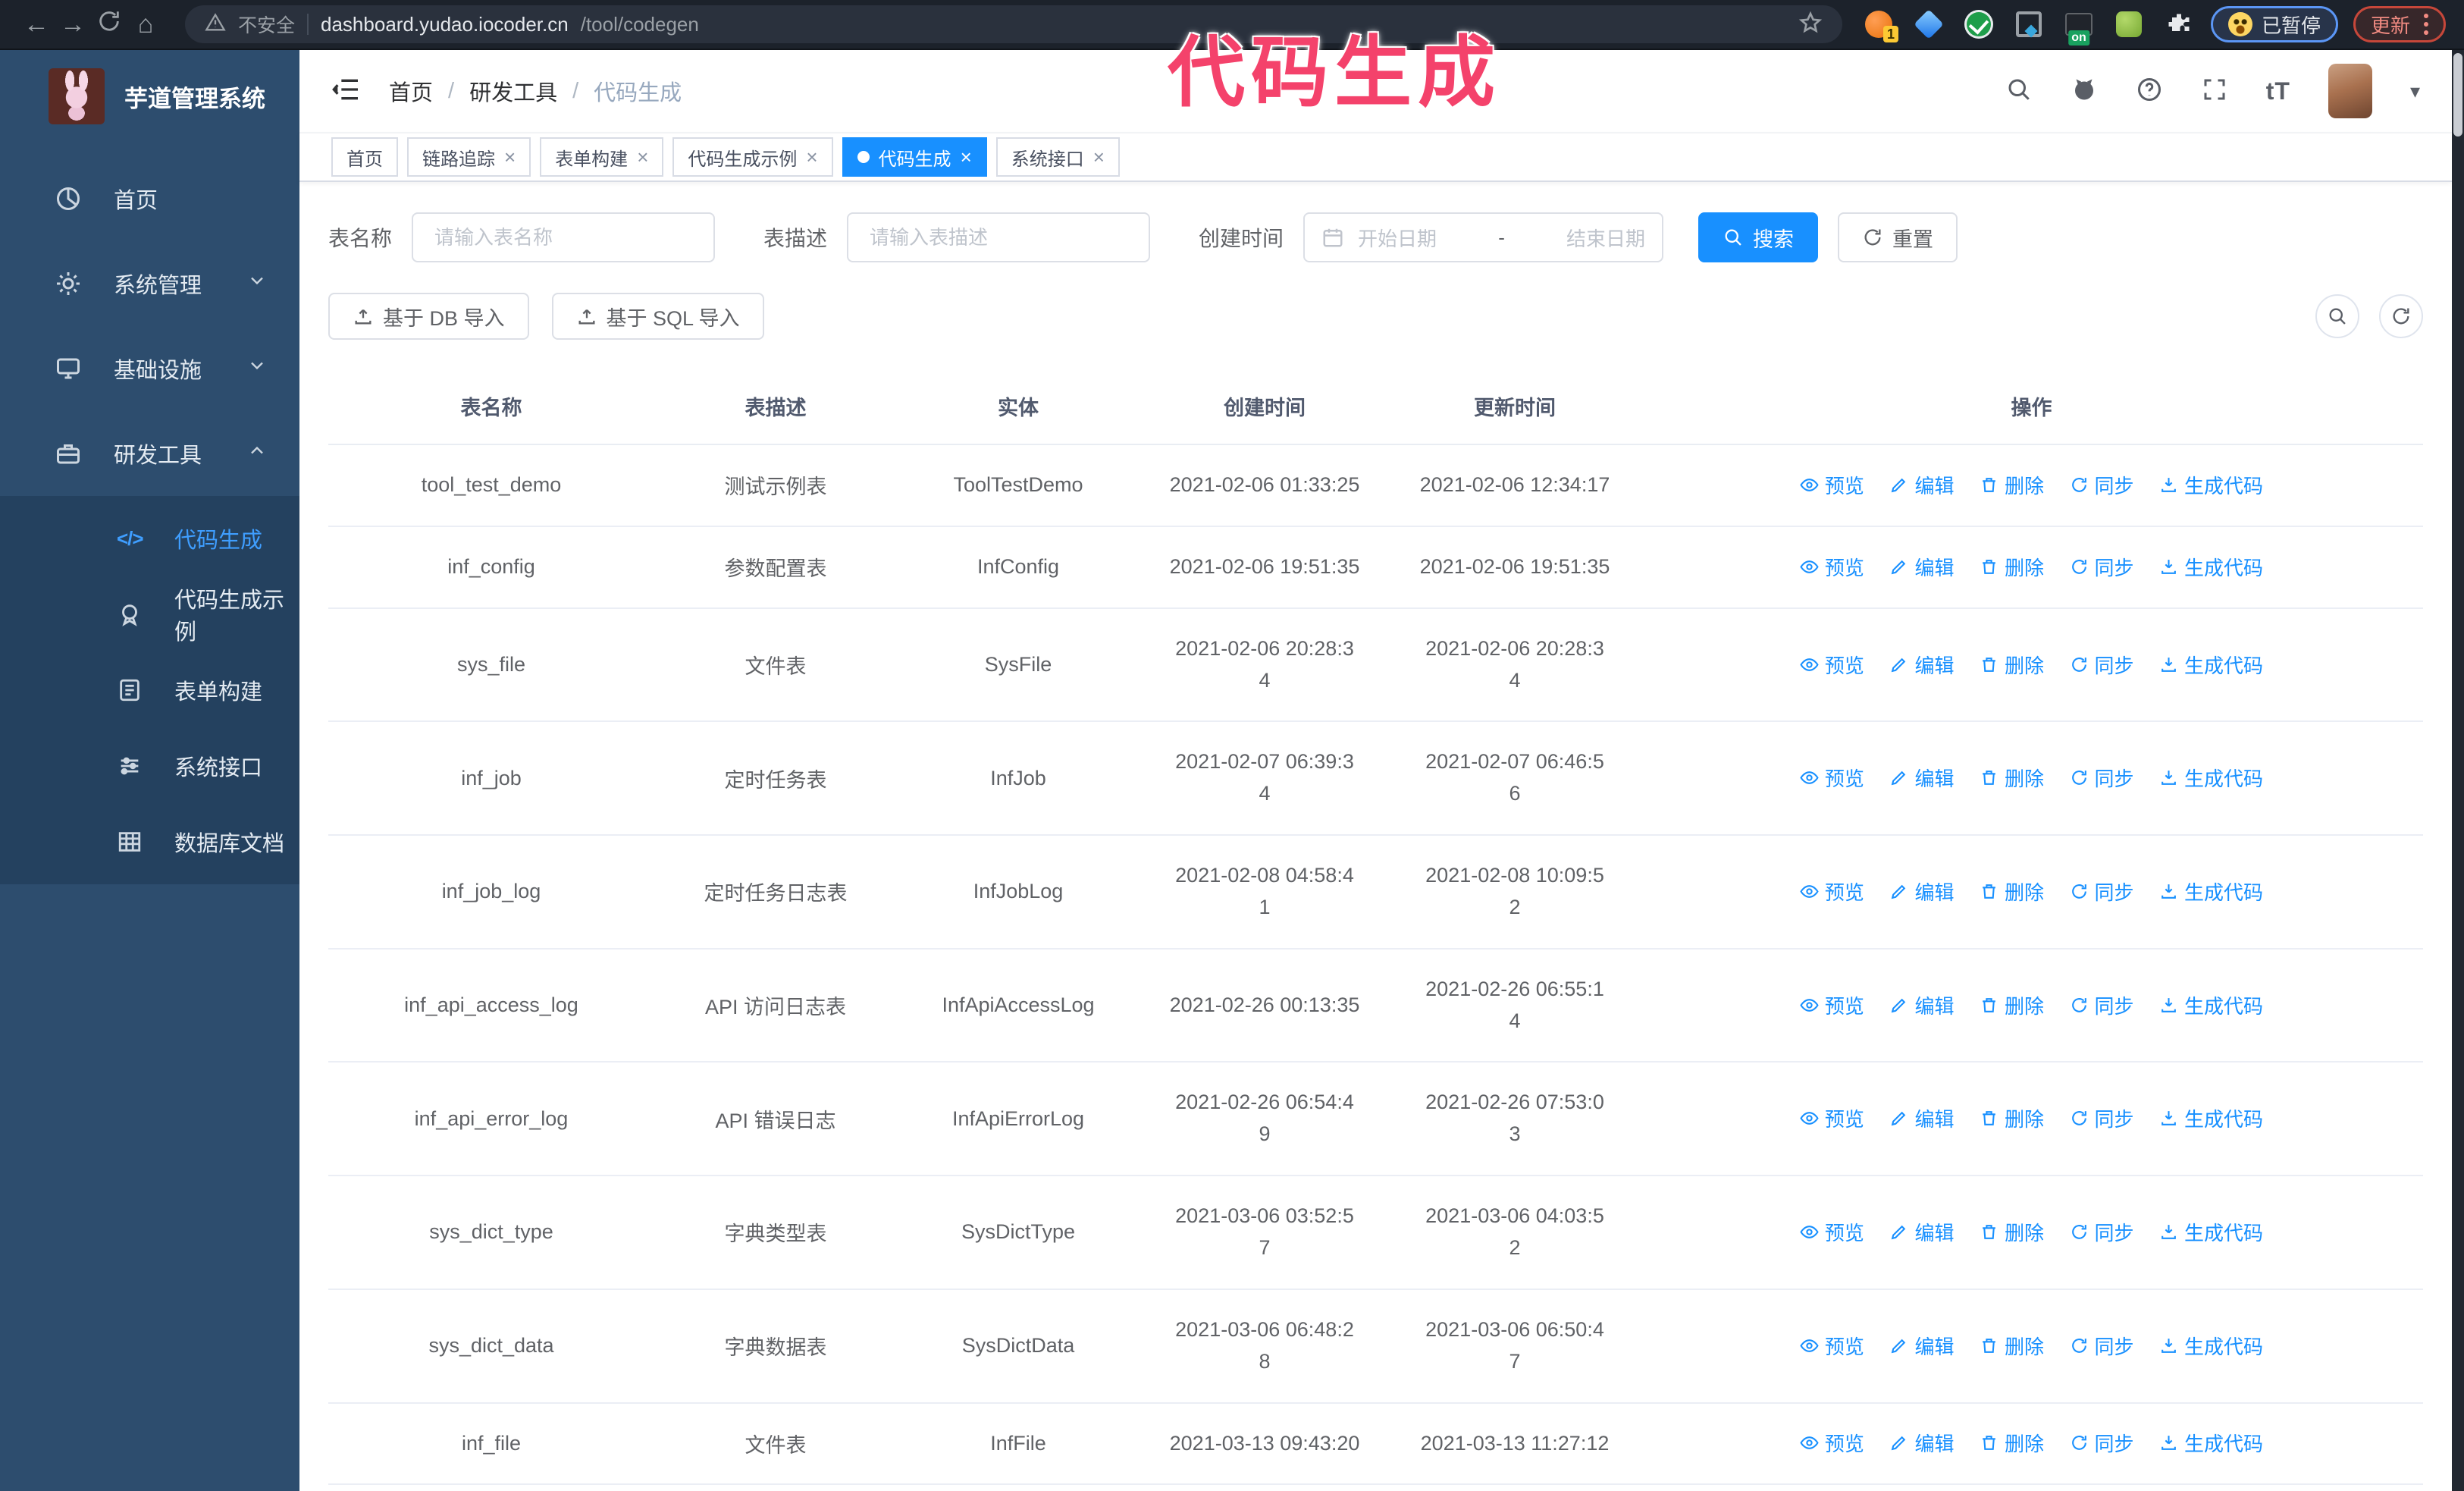 This screenshot has height=1491, width=2464. What do you see at coordinates (469, 157) in the screenshot?
I see `tab-tracing: 链路追踪 ×` at bounding box center [469, 157].